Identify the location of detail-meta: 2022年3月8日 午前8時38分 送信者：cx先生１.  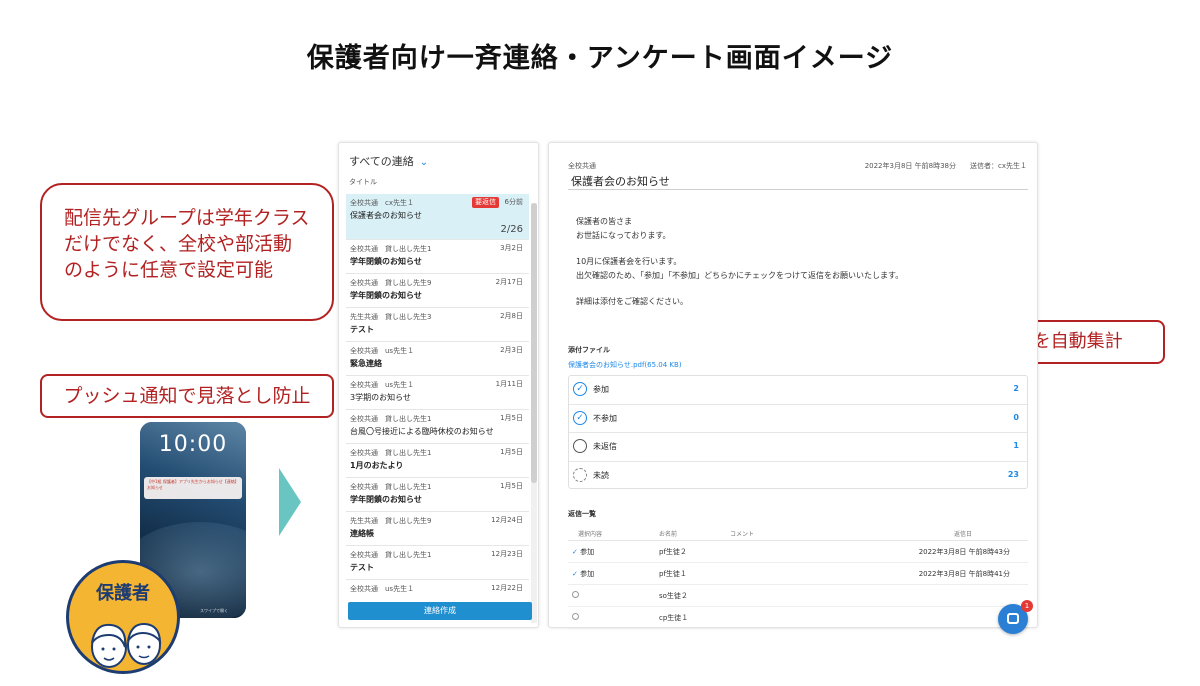
(946, 166).